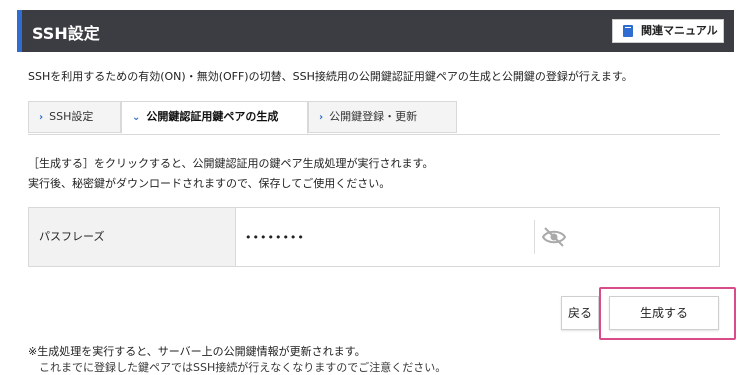  Describe the element at coordinates (132, 237) in the screenshot. I see `passphrase-label: パスフレーズ` at that location.